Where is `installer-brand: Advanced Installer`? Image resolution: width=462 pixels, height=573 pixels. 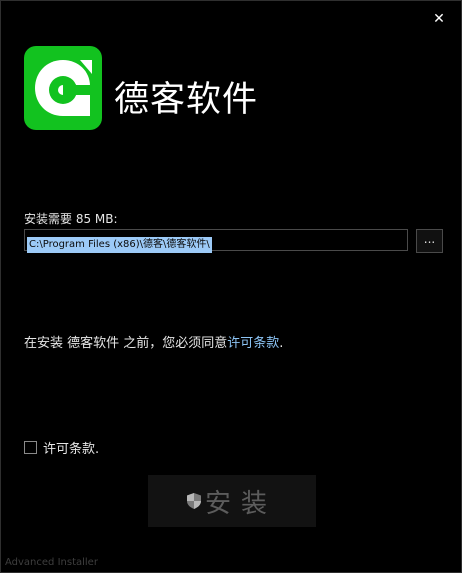
installer-brand: Advanced Installer is located at coordinates (51, 562).